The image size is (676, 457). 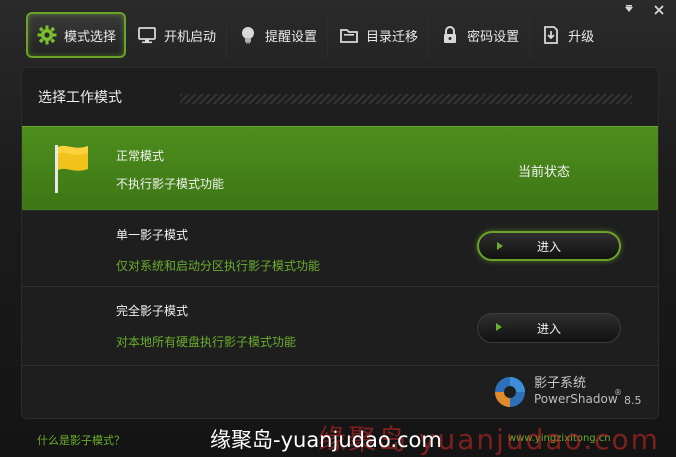 I want to click on toolbar: 模式选择 开机启动 提醒设置 目录迁移 密码设置 升级, so click(x=315, y=35).